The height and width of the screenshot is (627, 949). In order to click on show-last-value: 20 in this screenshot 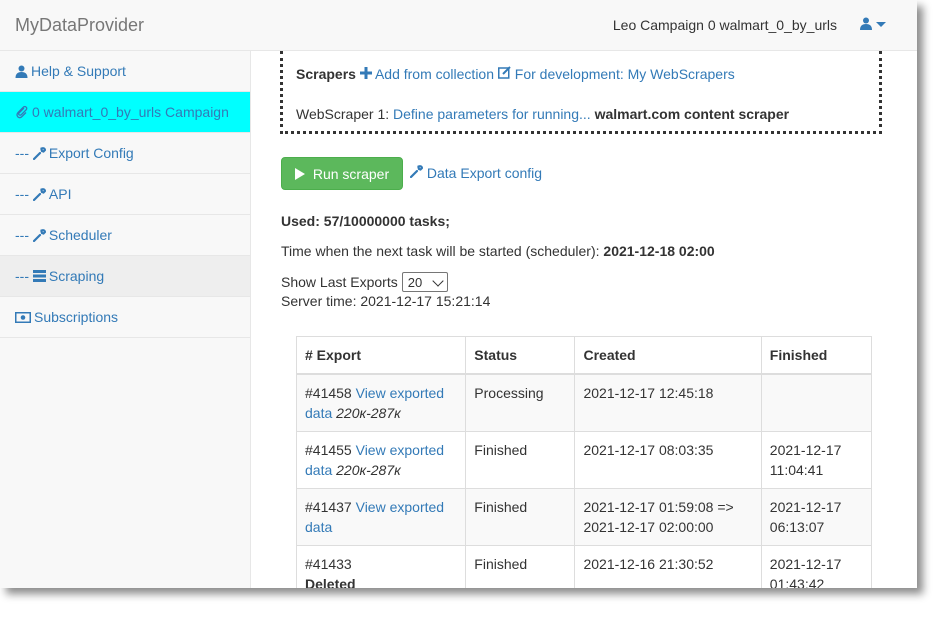, I will do `click(415, 282)`.